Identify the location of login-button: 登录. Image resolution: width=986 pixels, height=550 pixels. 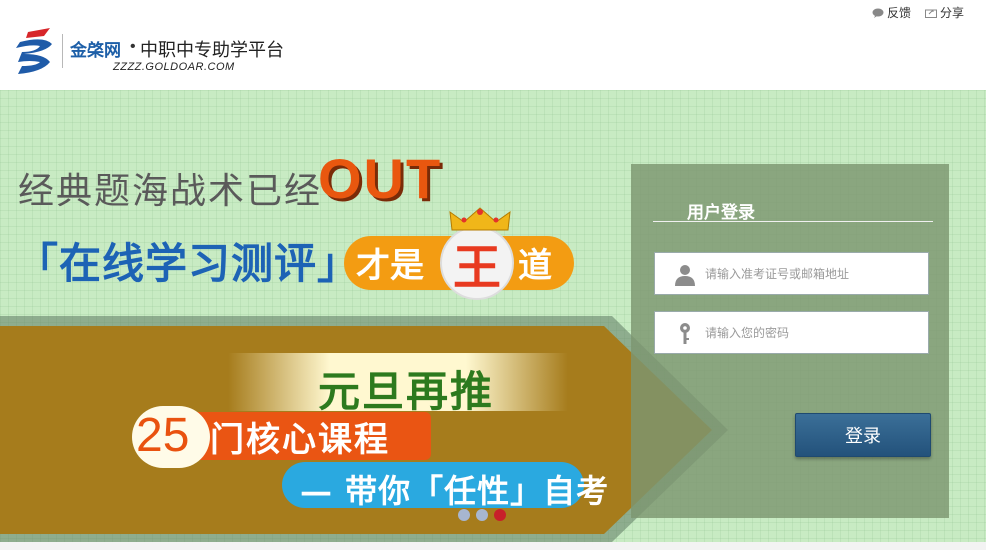
(863, 435).